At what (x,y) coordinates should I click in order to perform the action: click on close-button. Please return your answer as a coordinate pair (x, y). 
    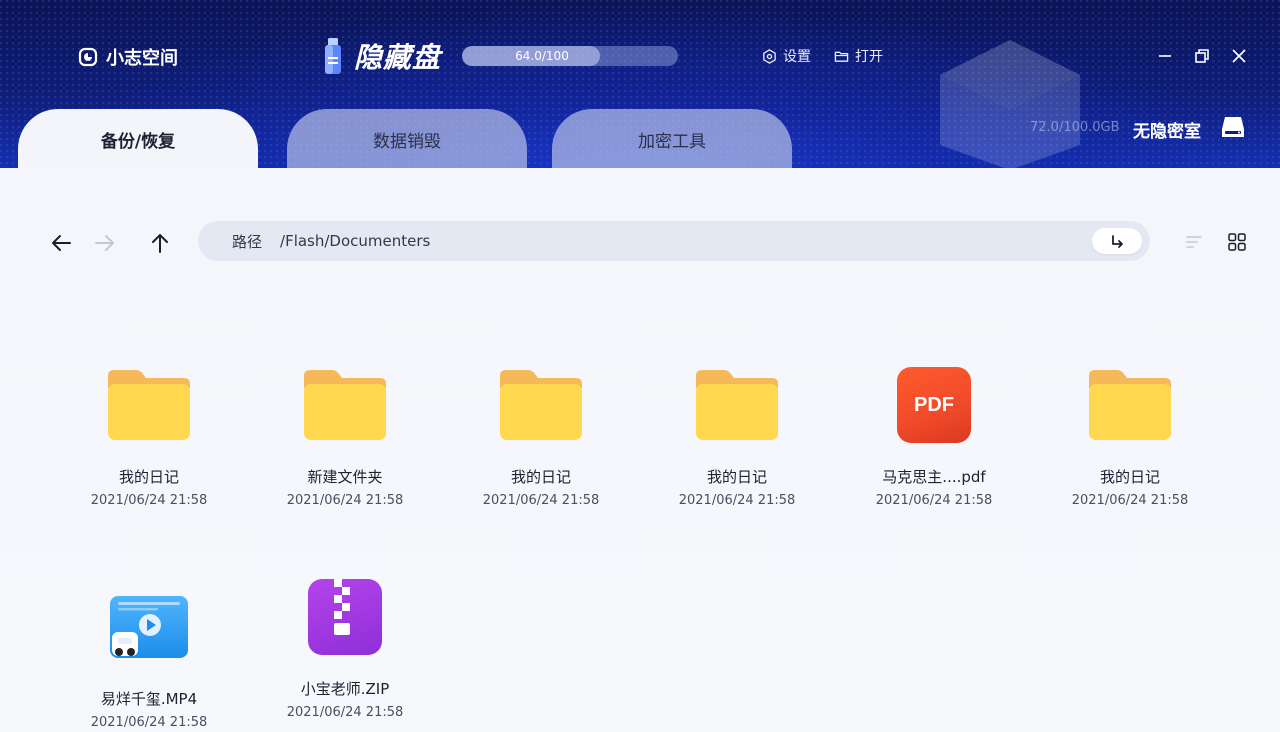
    Looking at the image, I should click on (1239, 56).